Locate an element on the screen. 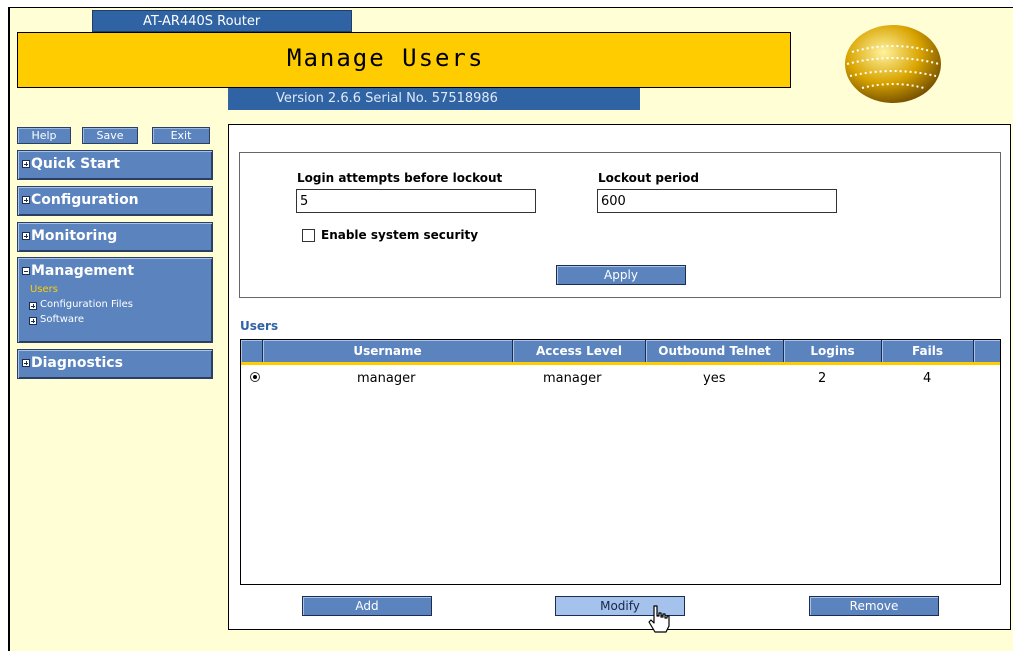 This screenshot has width=1024, height=654. nav-quick-start: Quick Start is located at coordinates (115, 165).